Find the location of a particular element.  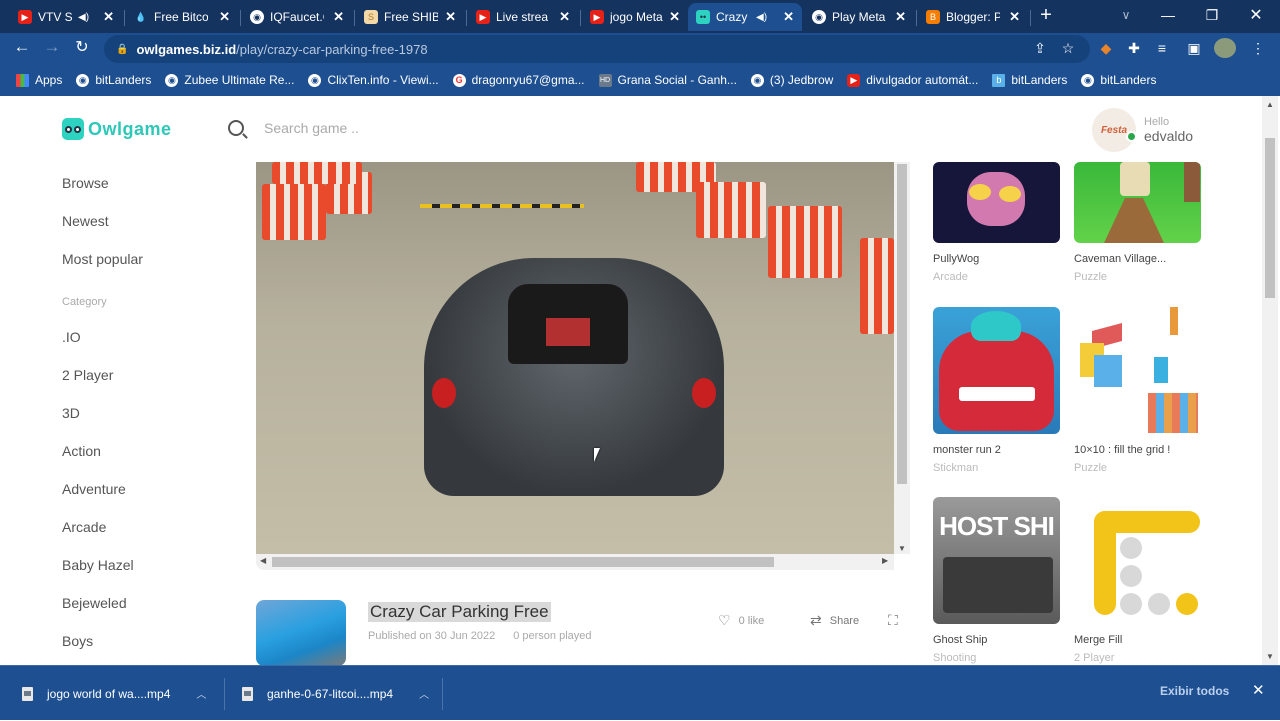

bookmark-star-icon: ☆ is located at coordinates (1068, 48).